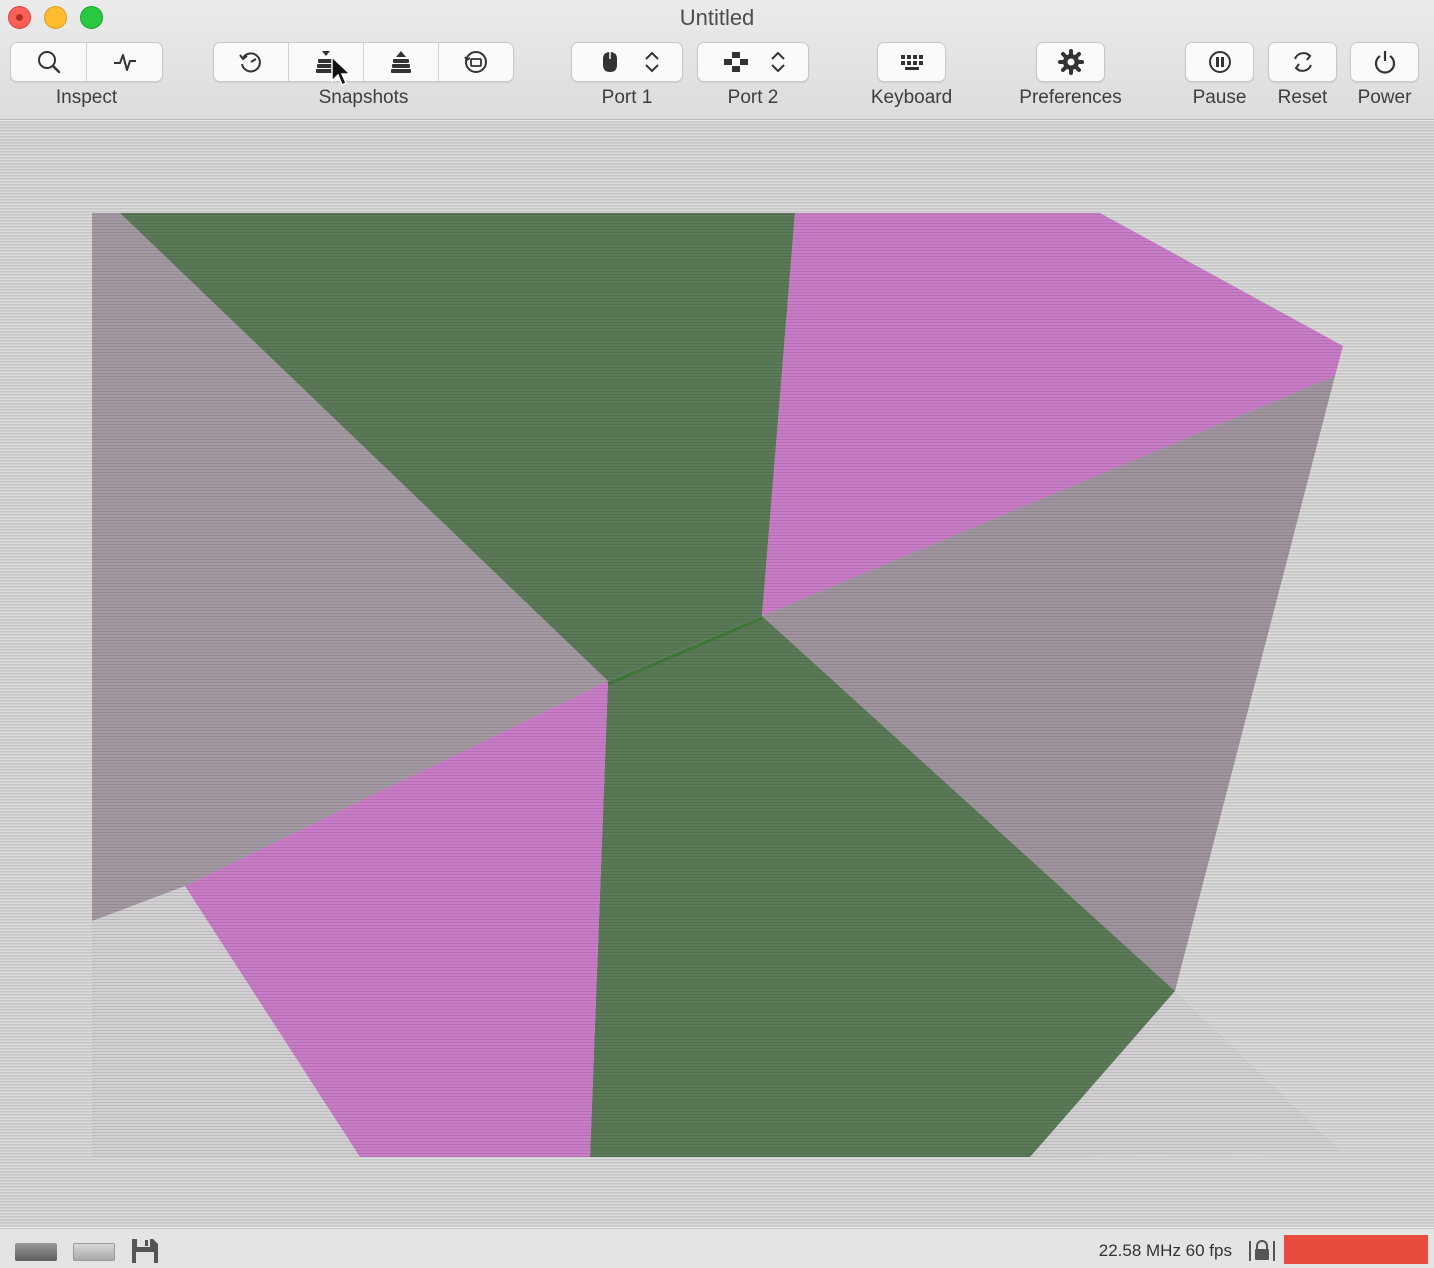 The image size is (1434, 1268). Describe the element at coordinates (627, 97) in the screenshot. I see `port1-label: Port 1` at that location.